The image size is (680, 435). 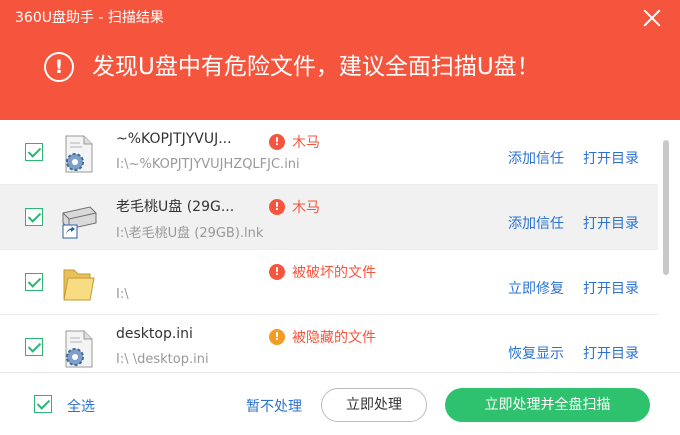 What do you see at coordinates (162, 359) in the screenshot?
I see `file-path: I:\ \desktop.ini` at bounding box center [162, 359].